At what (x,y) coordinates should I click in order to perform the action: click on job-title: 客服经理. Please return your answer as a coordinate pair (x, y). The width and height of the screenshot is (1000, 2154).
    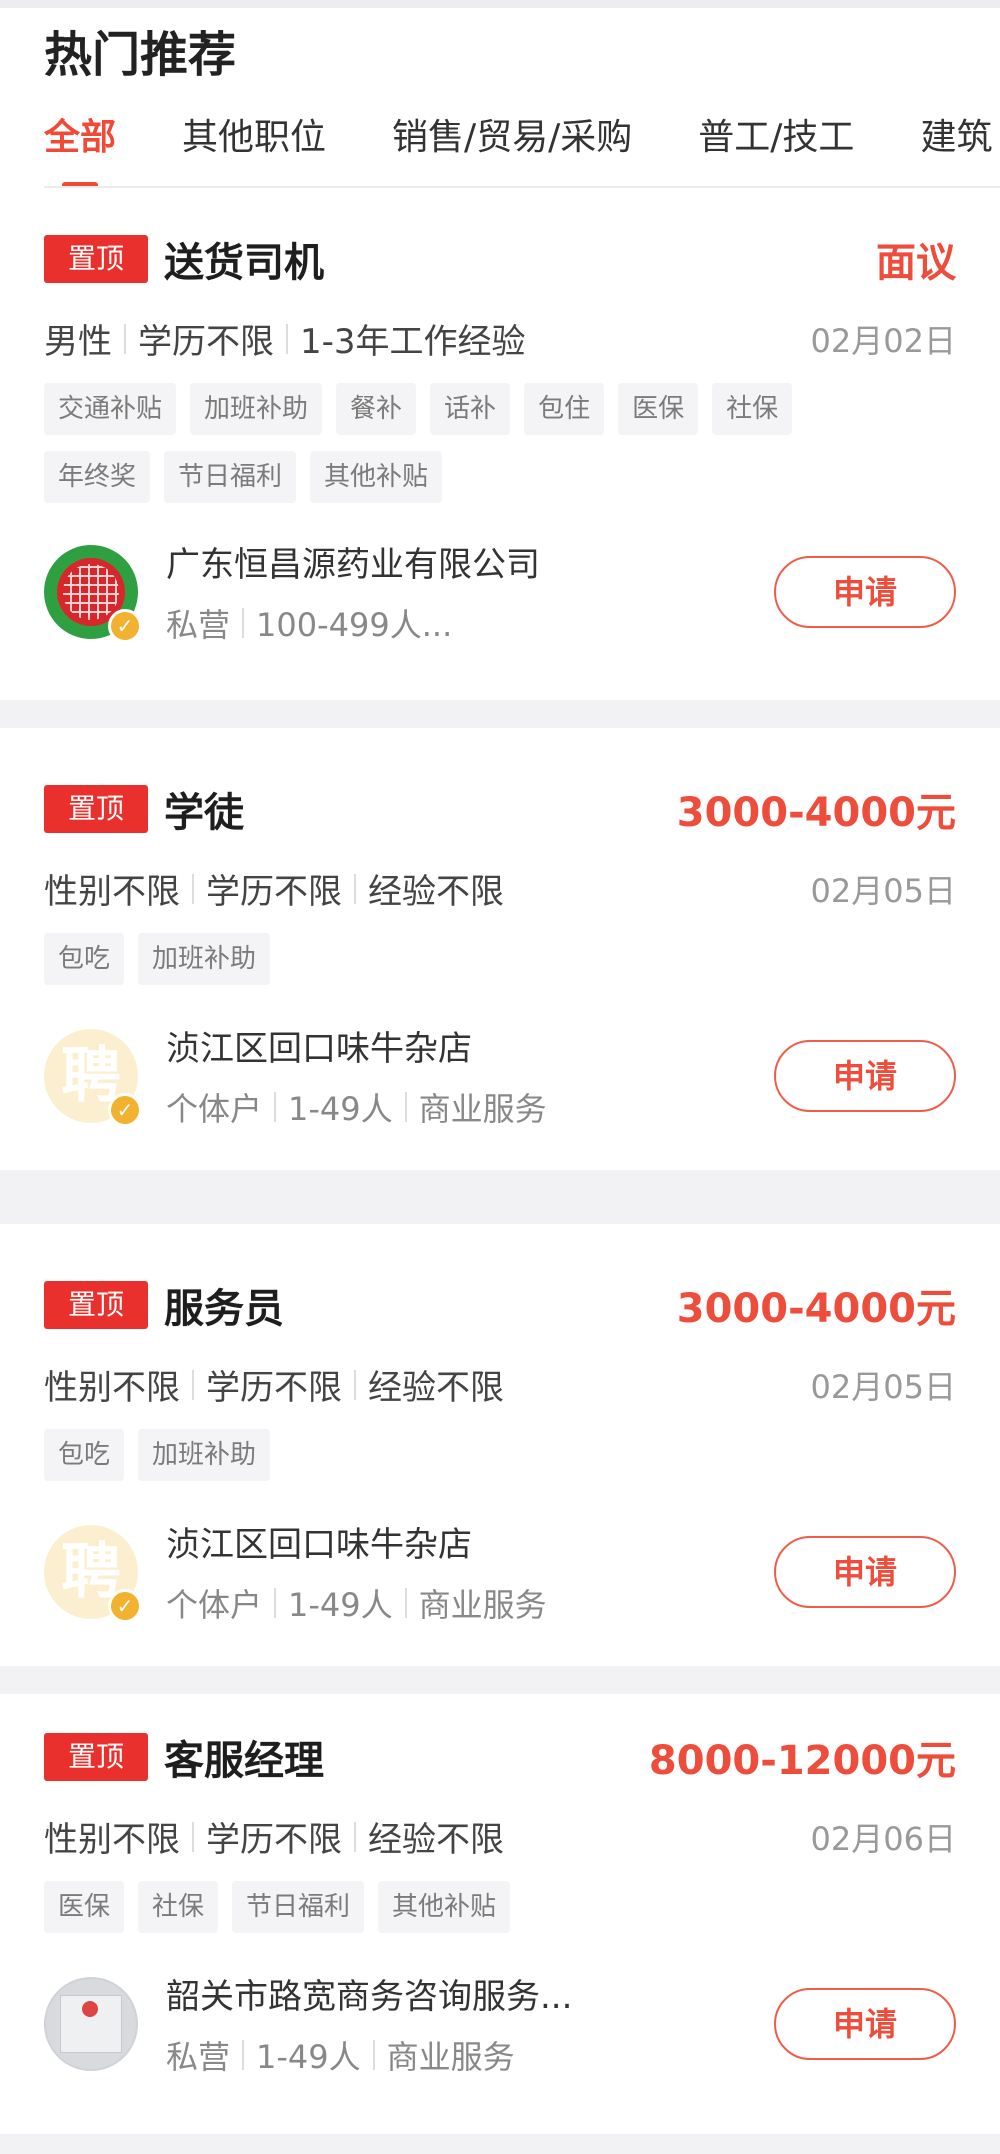
    Looking at the image, I should click on (244, 1761).